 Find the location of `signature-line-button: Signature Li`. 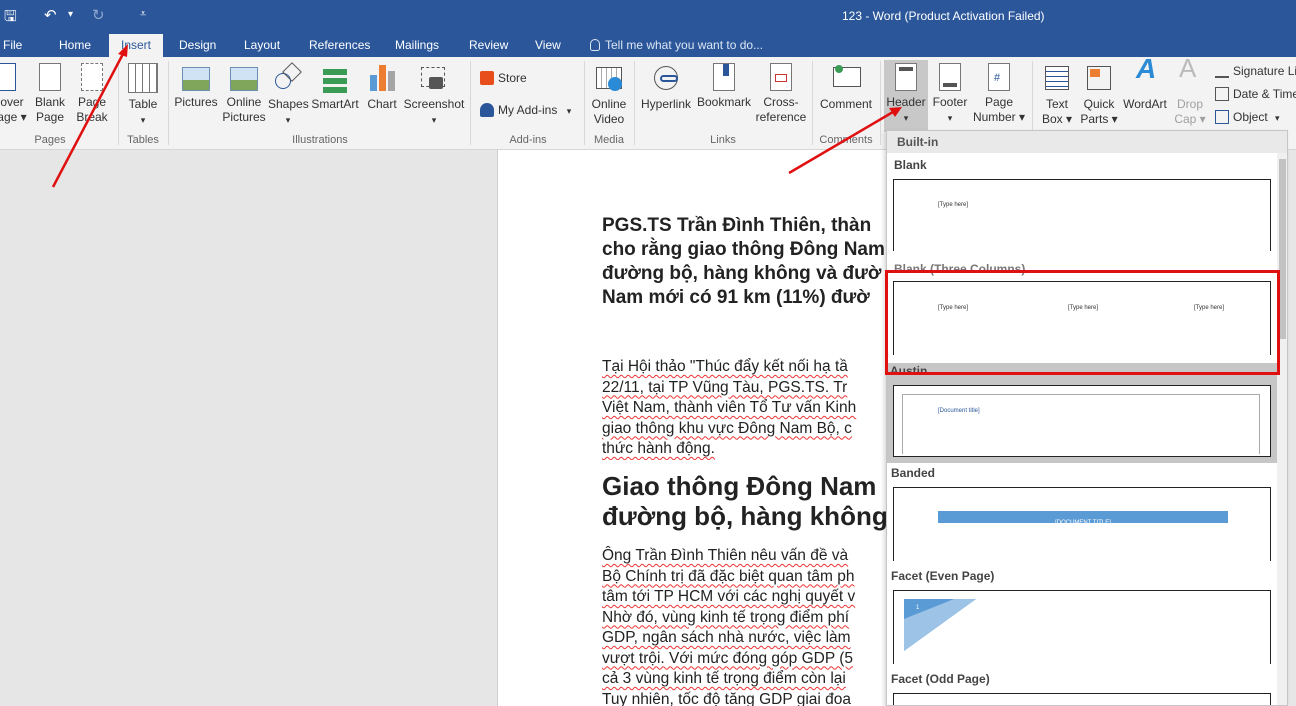

signature-line-button: Signature Li is located at coordinates (1255, 71).